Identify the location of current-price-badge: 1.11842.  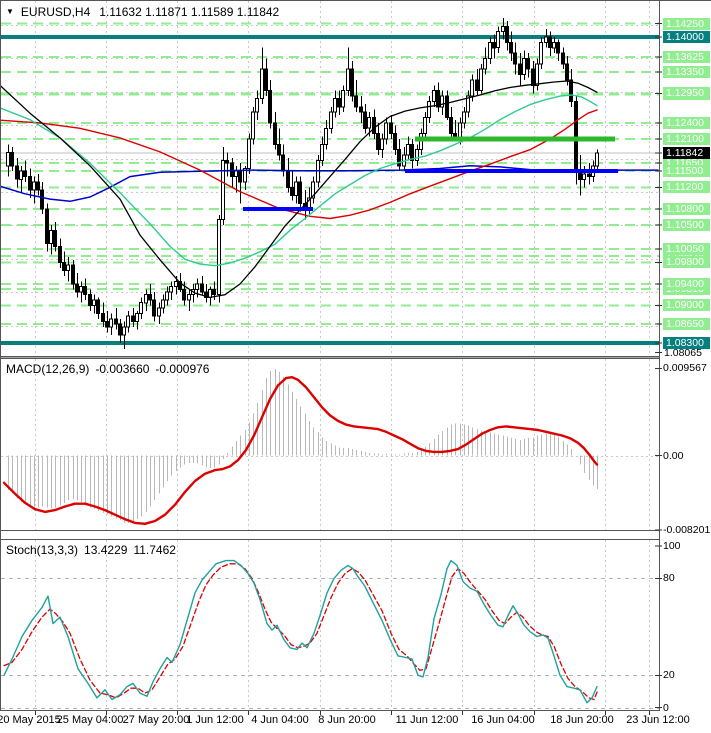
(686, 153).